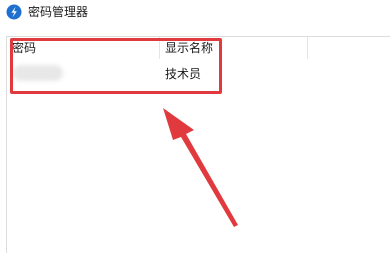 Image resolution: width=390 pixels, height=253 pixels. I want to click on title-bar: 密码管理器, so click(195, 13).